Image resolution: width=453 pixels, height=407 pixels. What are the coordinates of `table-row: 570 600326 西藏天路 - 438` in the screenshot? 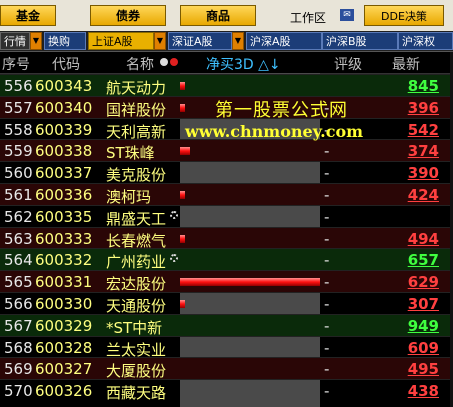 It's located at (226, 391).